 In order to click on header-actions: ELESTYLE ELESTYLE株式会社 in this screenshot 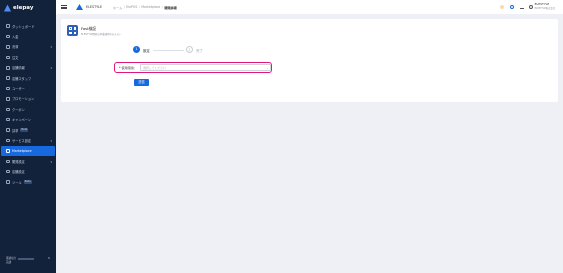, I will do `click(524, 7)`.